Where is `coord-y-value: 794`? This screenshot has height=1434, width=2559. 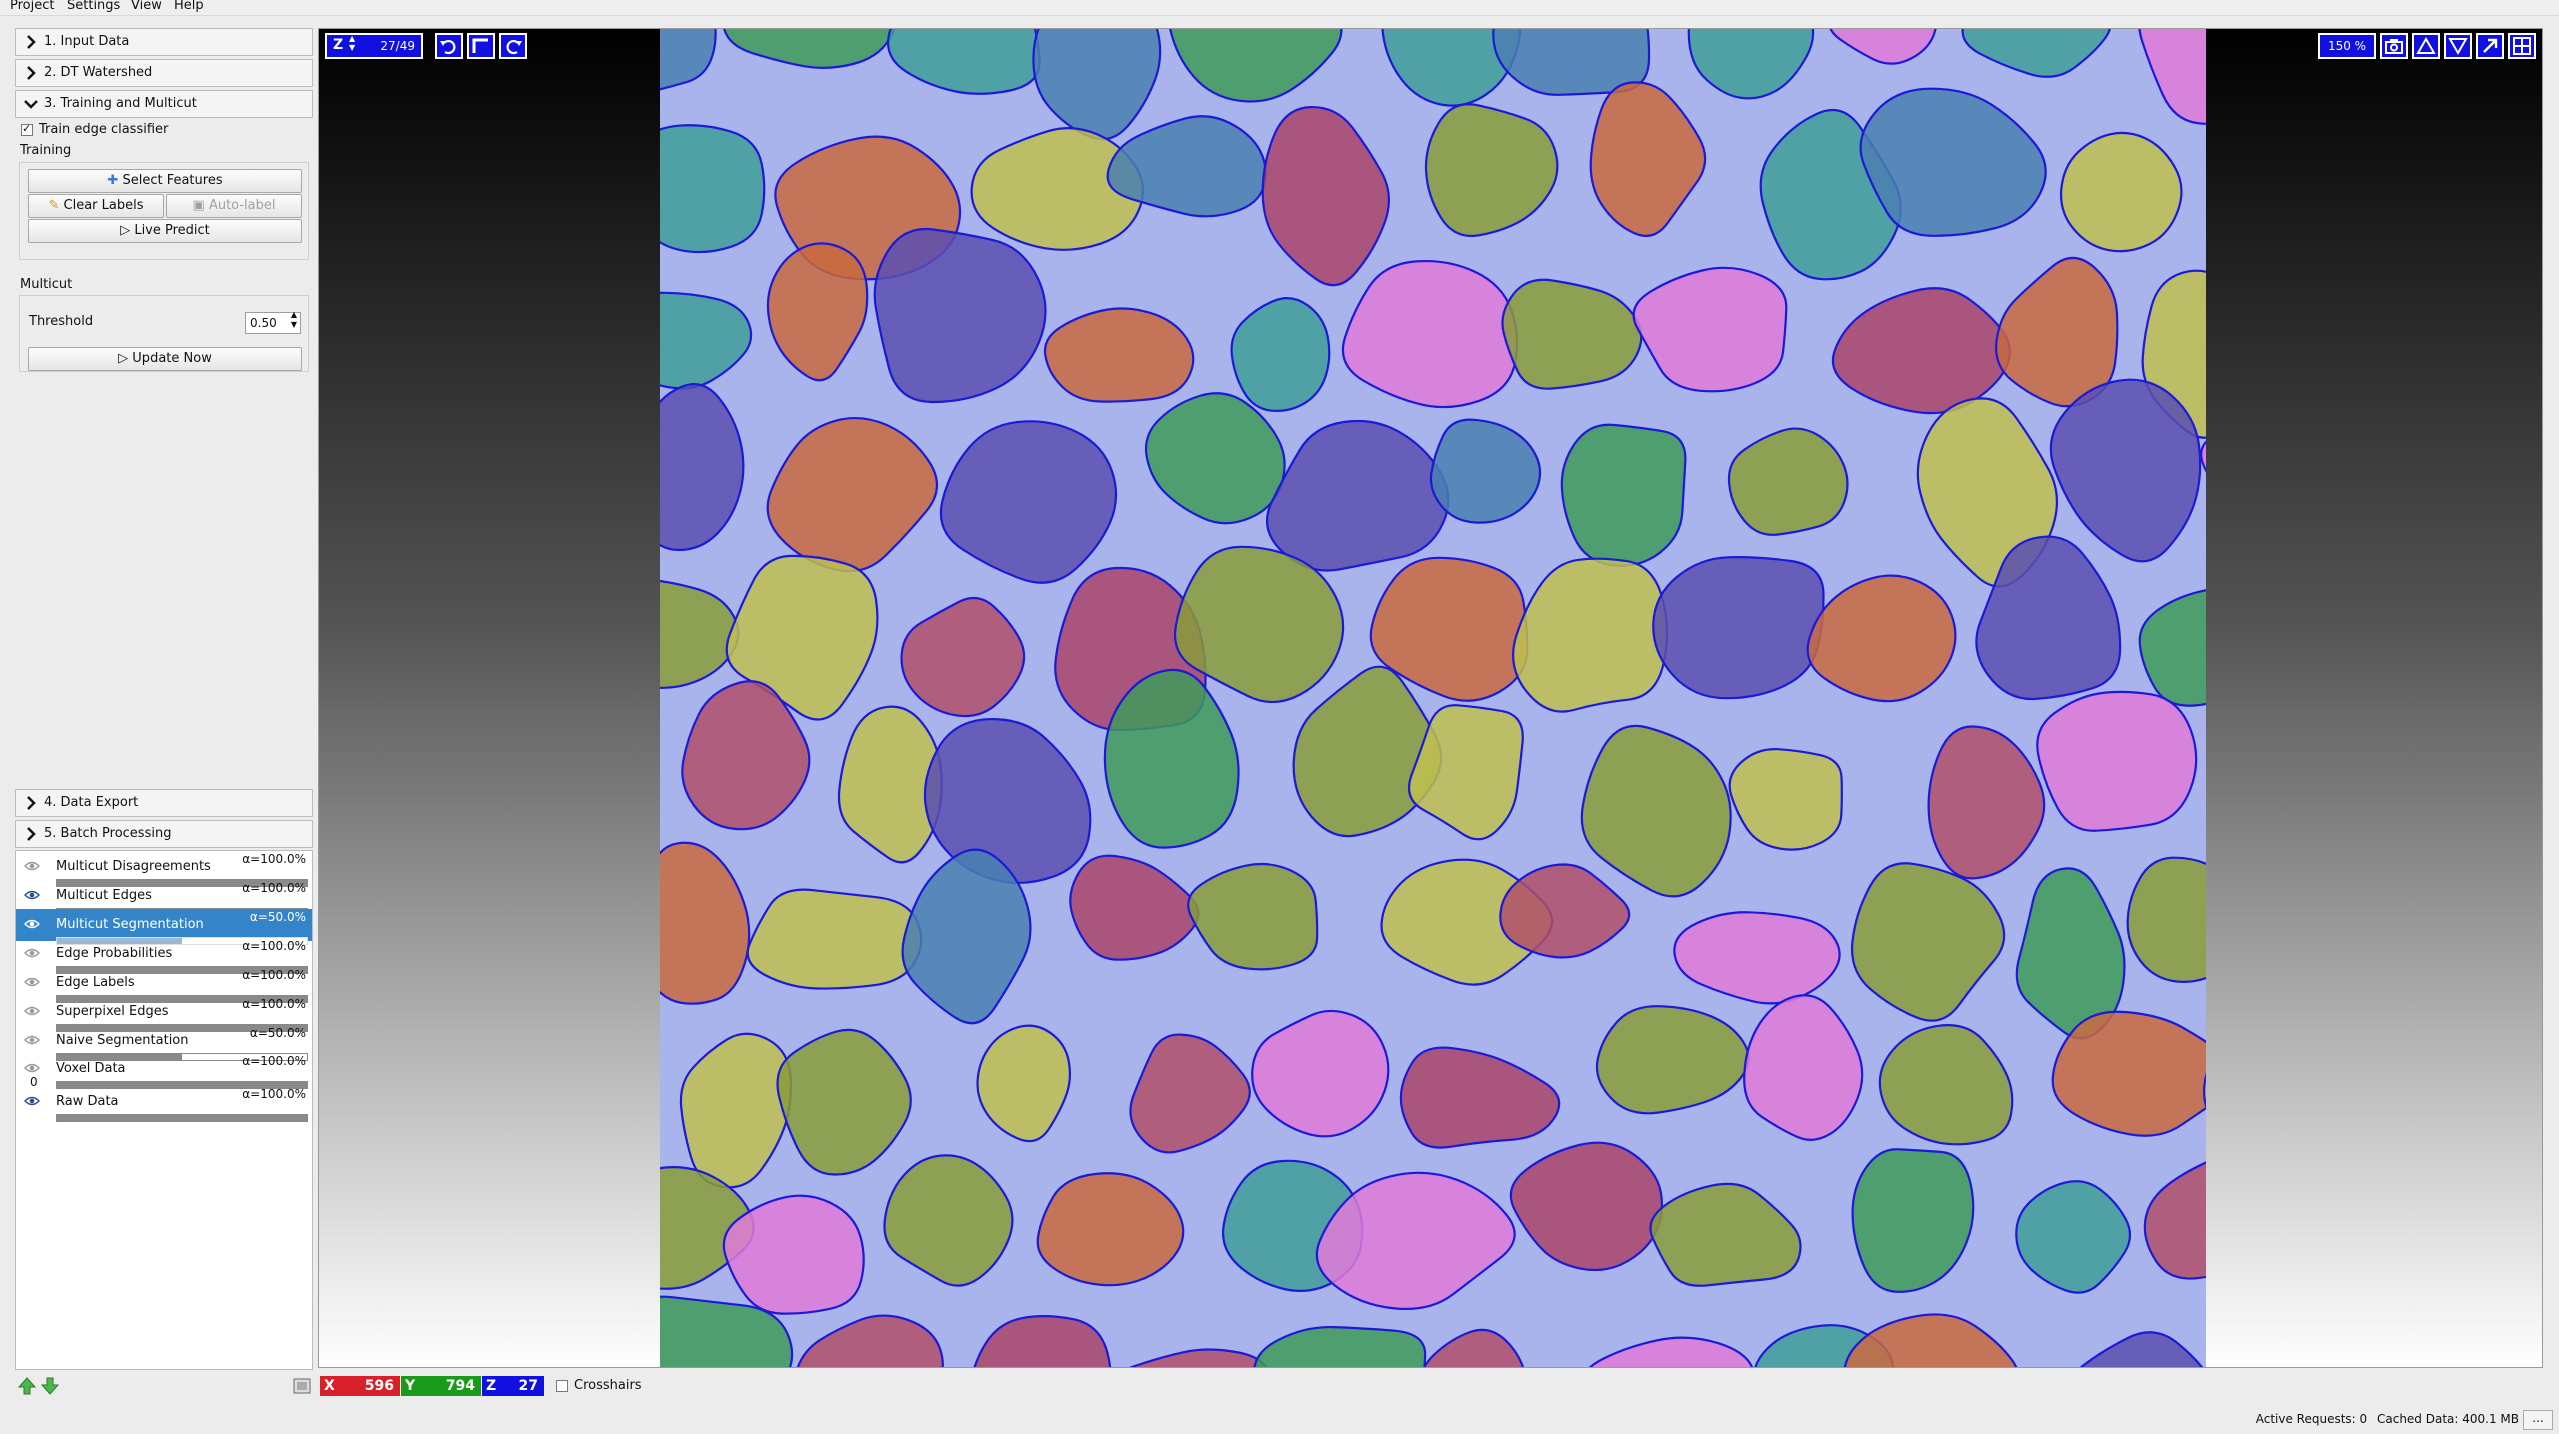
coord-y-value: 794 is located at coordinates (460, 1386).